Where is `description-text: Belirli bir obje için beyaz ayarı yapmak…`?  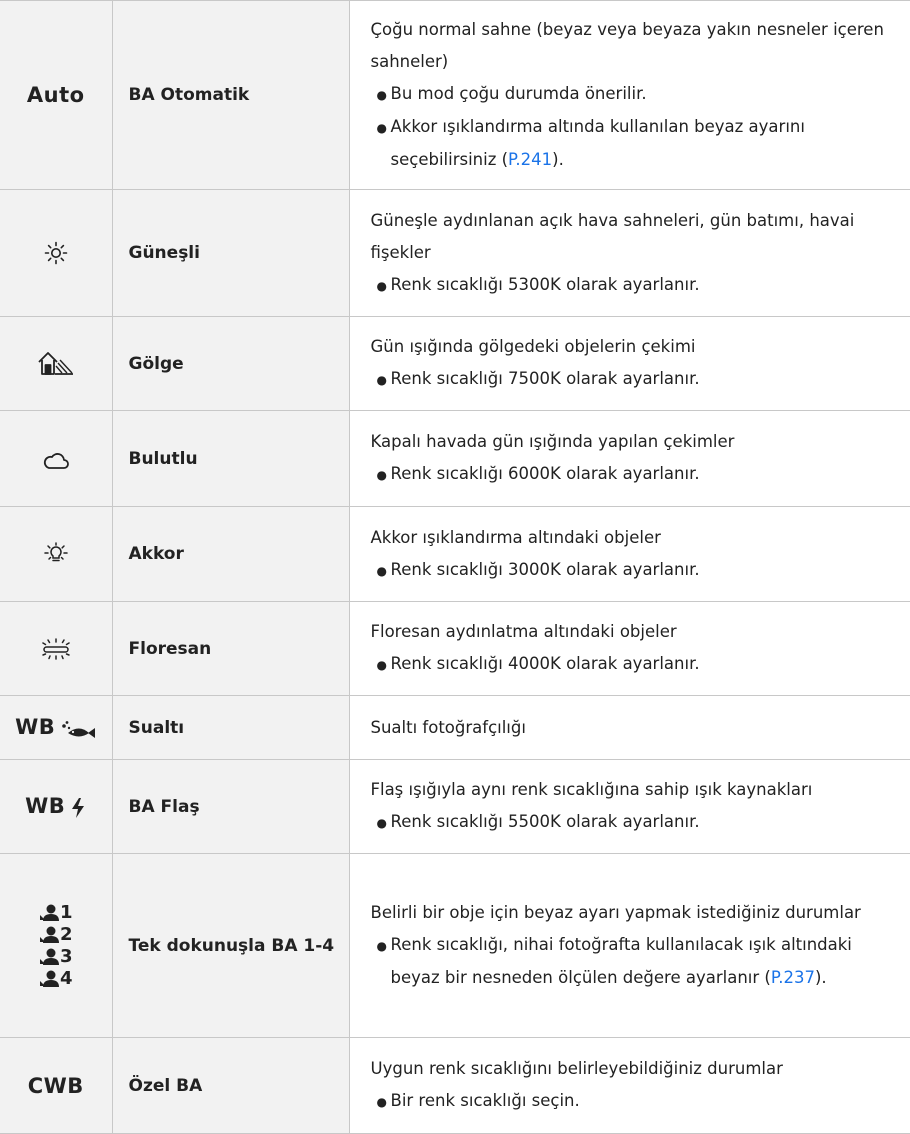
description-text: Belirli bir obje için beyaz ayarı yapmak… is located at coordinates (615, 912).